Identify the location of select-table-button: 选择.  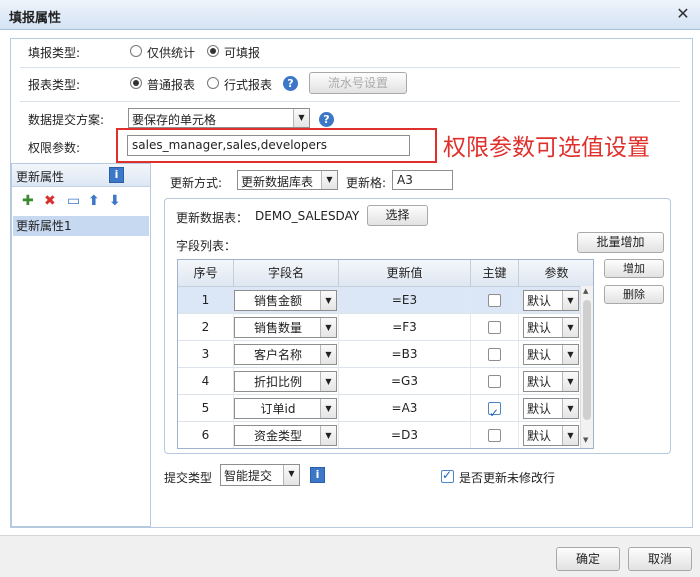
(397, 215).